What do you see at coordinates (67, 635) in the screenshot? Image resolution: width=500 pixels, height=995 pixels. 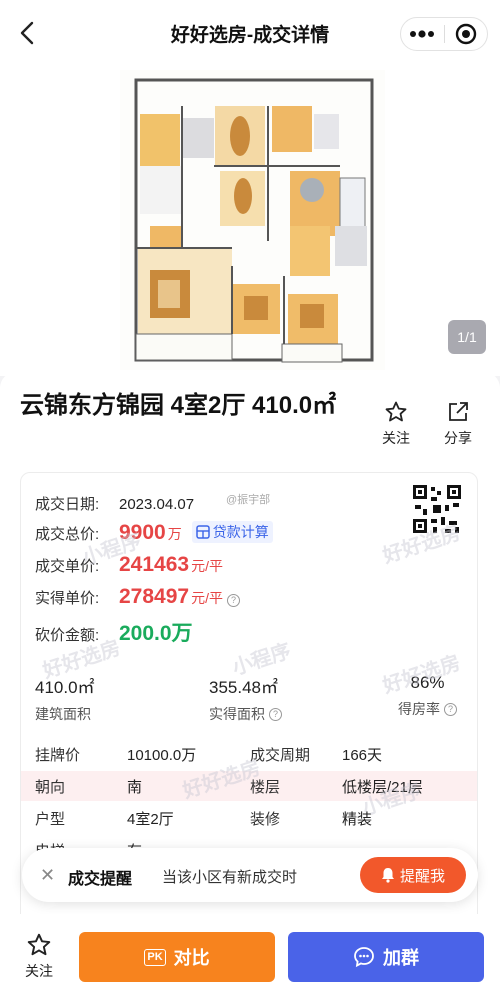 I see `cut-amount-label: 砍价金额:` at bounding box center [67, 635].